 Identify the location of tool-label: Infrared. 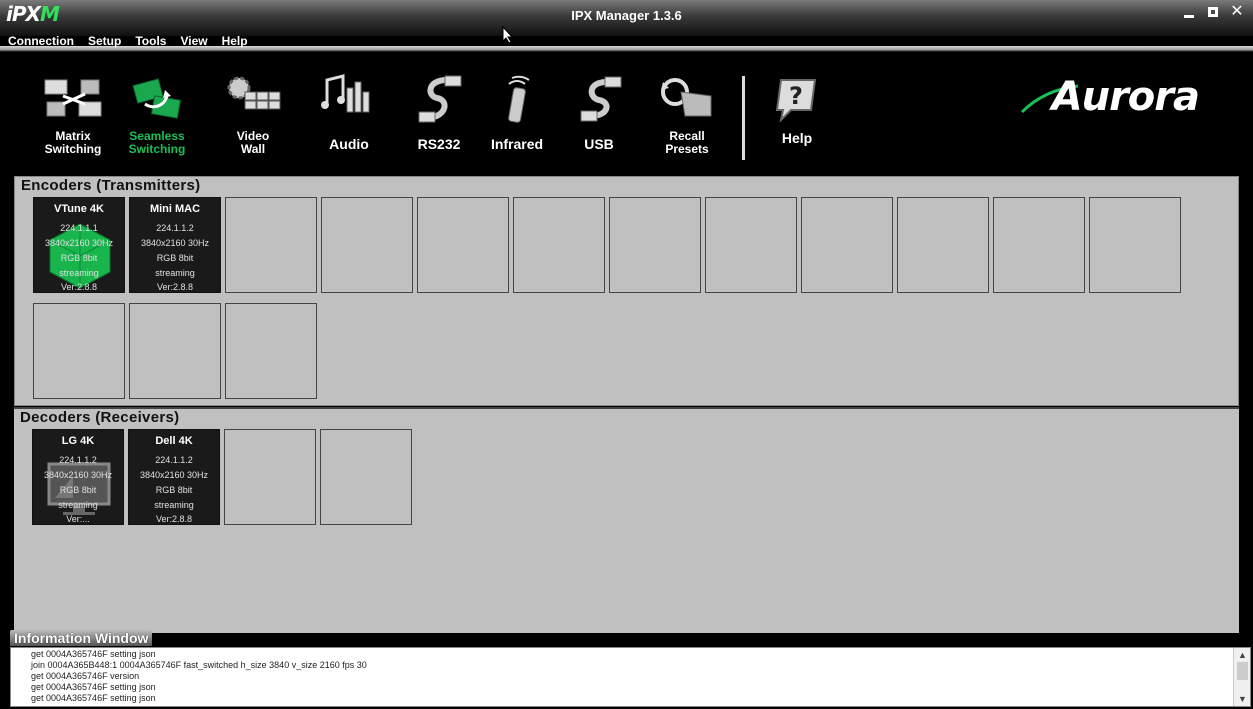
(517, 144).